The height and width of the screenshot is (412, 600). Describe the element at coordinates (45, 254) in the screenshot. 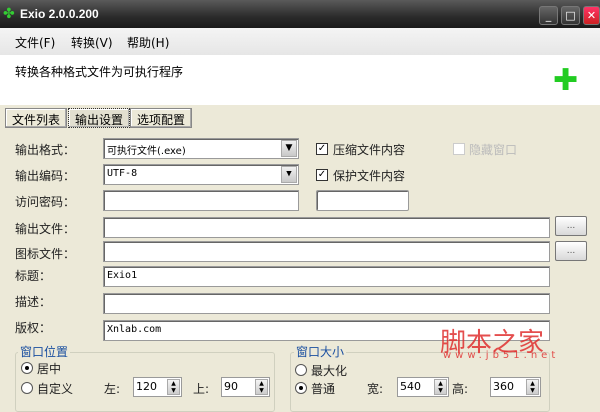

I see `icon-file-label: 图标文件：` at that location.